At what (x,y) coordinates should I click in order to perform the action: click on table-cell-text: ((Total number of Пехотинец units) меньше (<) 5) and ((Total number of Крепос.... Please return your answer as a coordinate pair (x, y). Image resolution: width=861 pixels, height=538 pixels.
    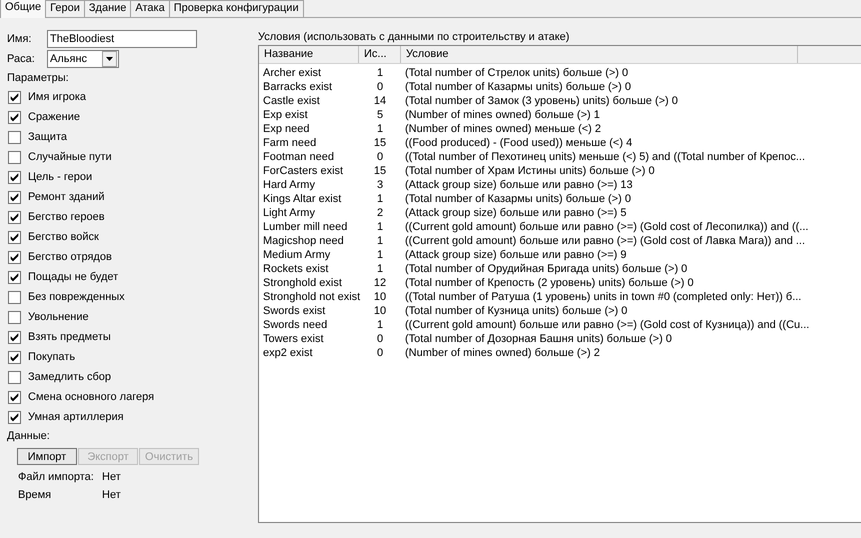
    Looking at the image, I should click on (605, 157).